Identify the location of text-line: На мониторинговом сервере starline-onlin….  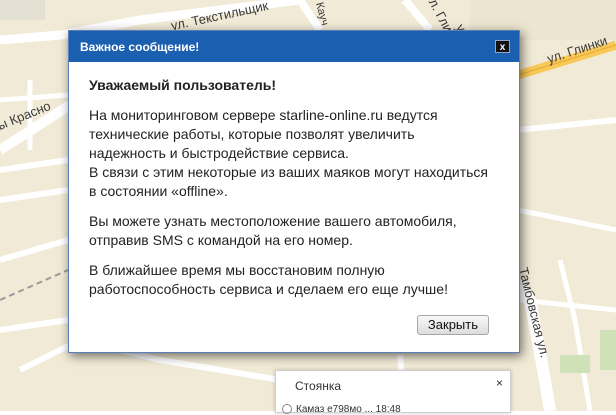
(263, 115).